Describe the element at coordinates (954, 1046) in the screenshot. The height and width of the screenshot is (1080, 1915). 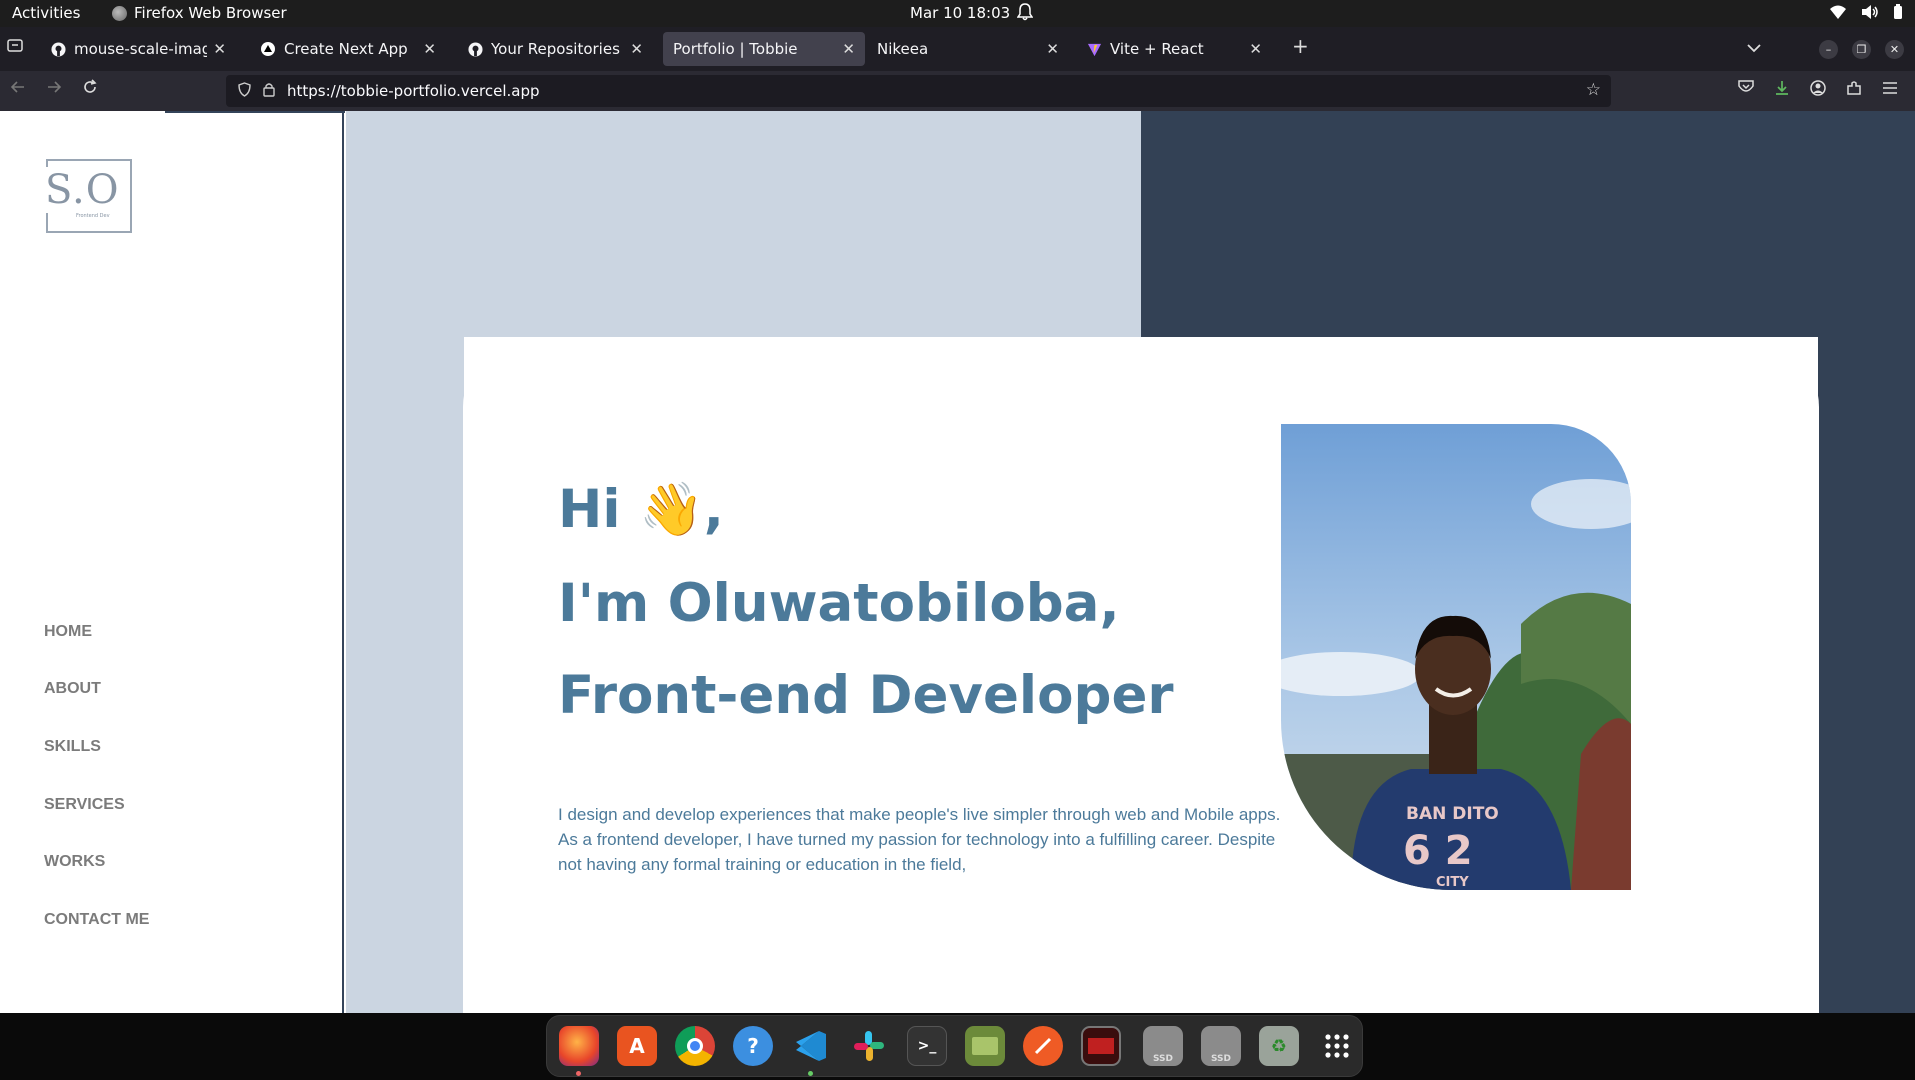
I see `dock: A ? >_ SSD SSD ♻` at that location.